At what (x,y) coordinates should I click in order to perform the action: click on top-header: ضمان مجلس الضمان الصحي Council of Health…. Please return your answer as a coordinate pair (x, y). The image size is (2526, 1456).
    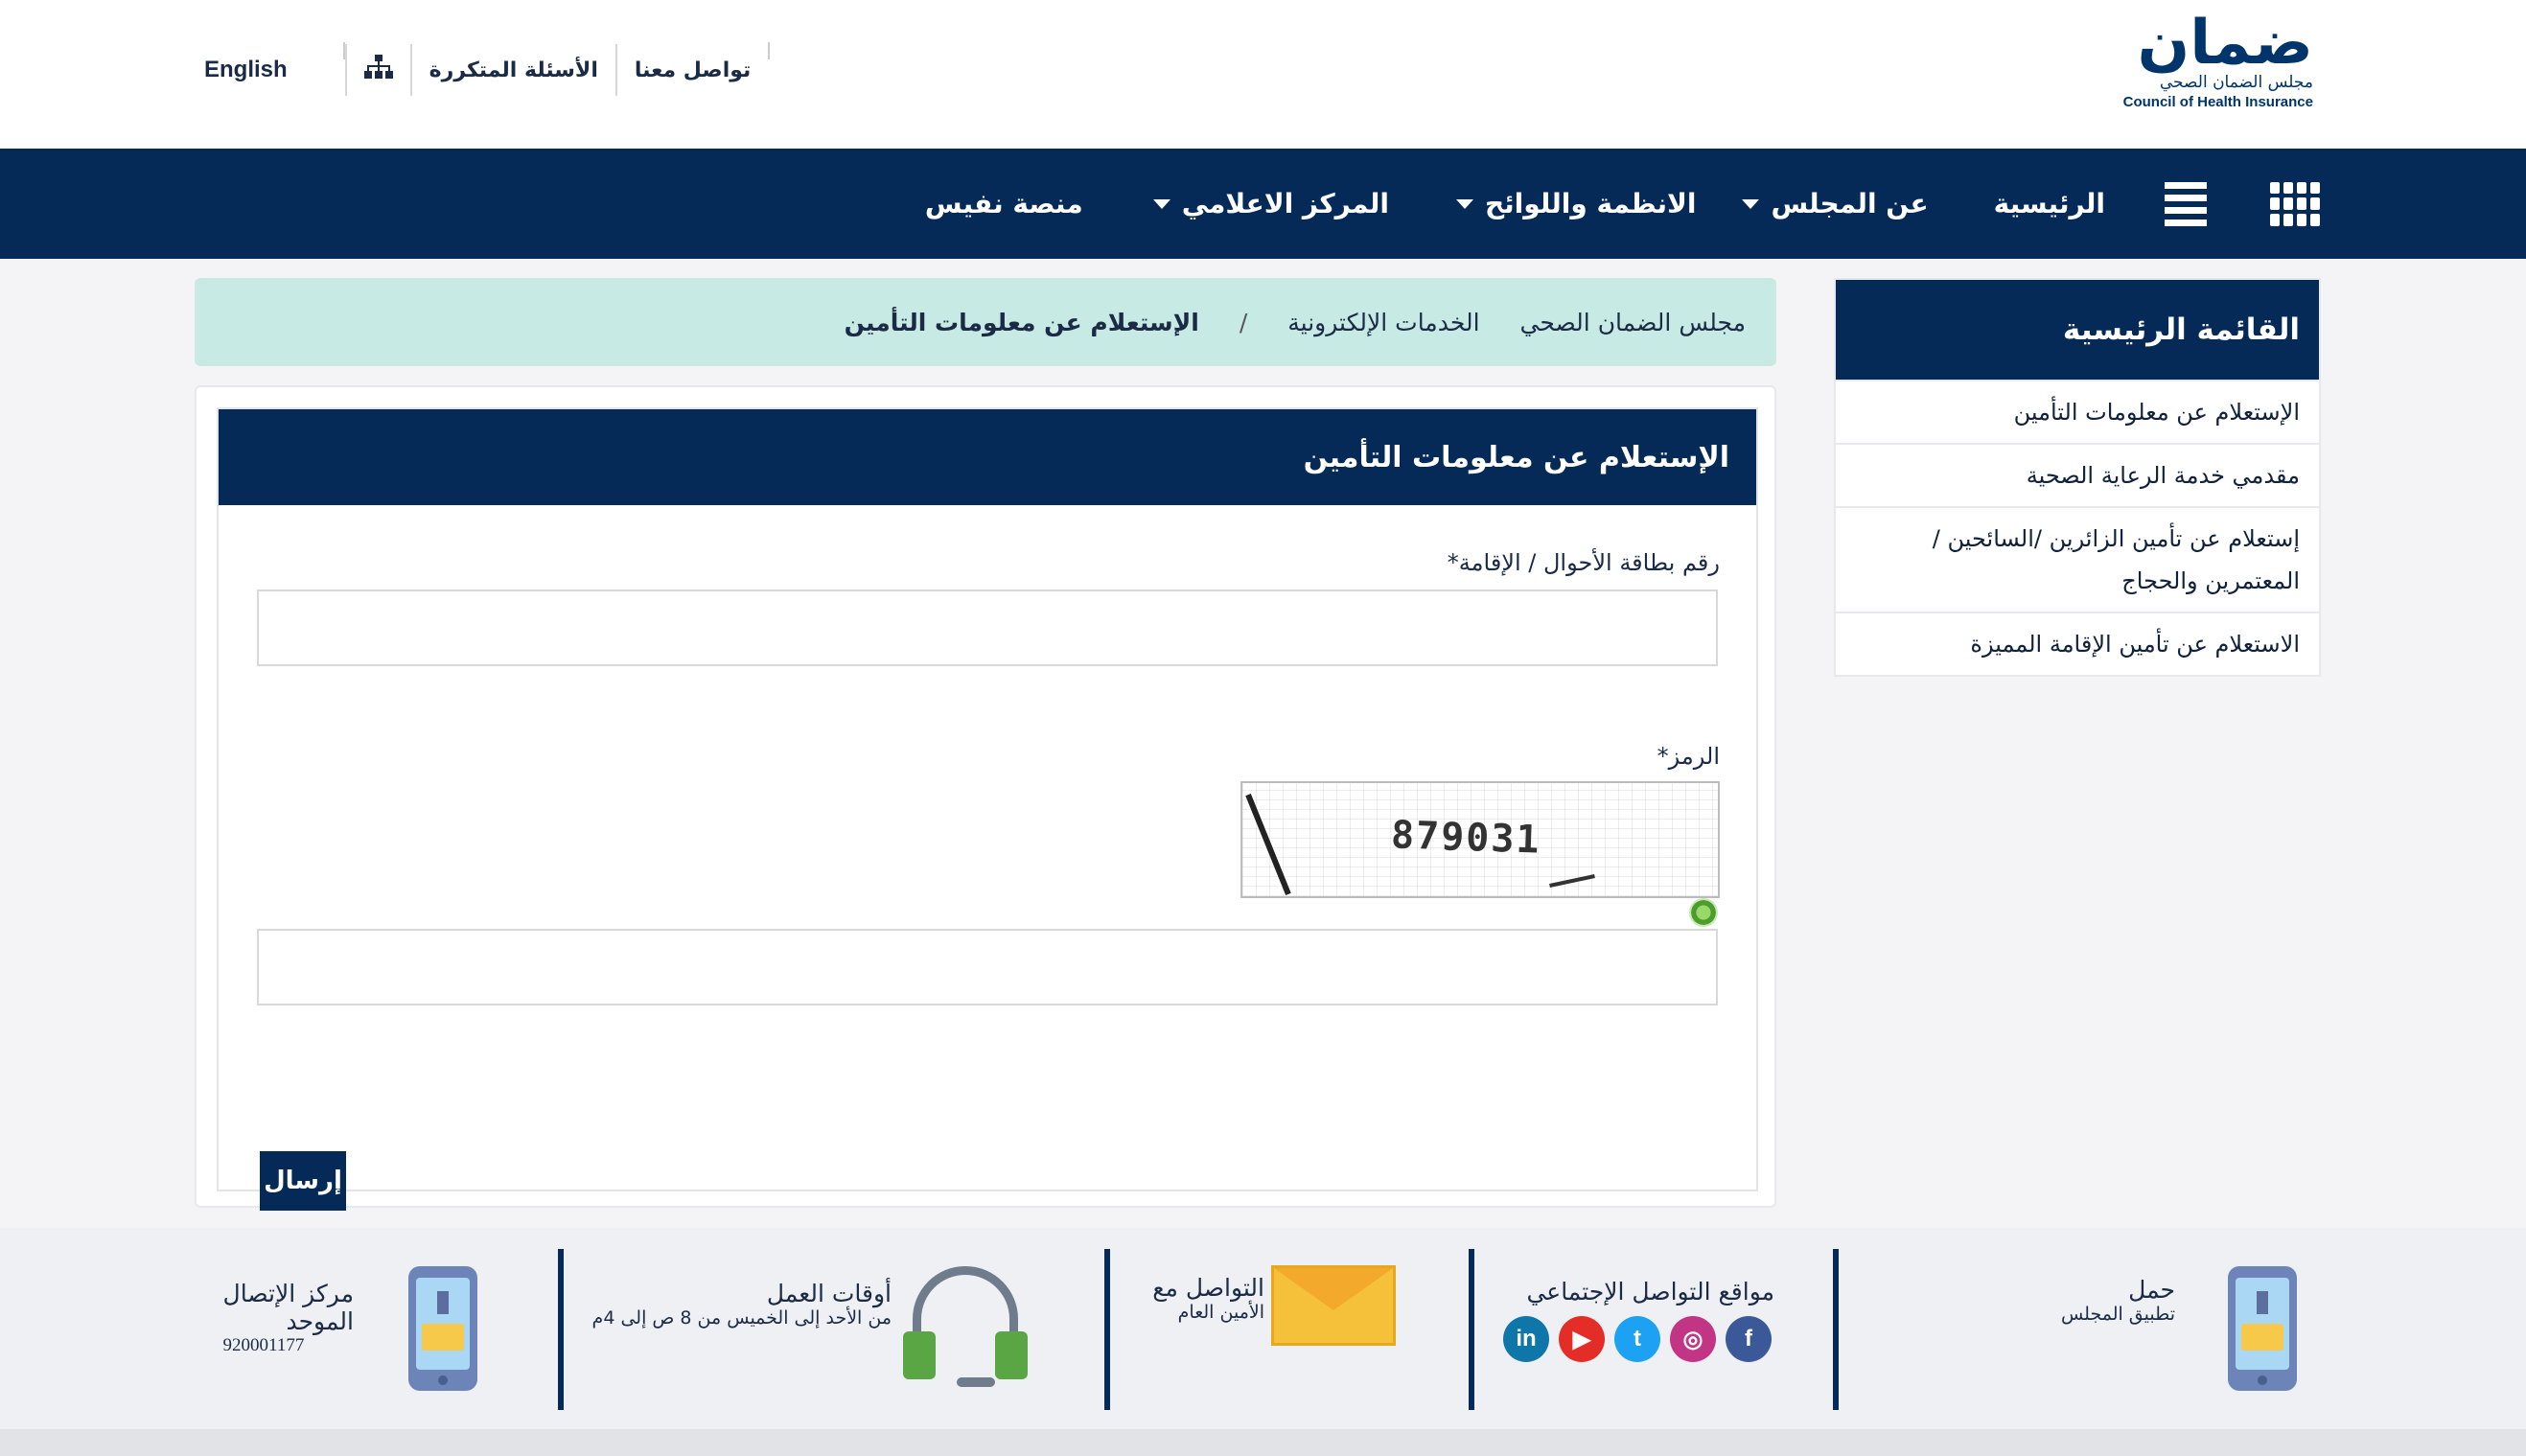
    Looking at the image, I should click on (1263, 74).